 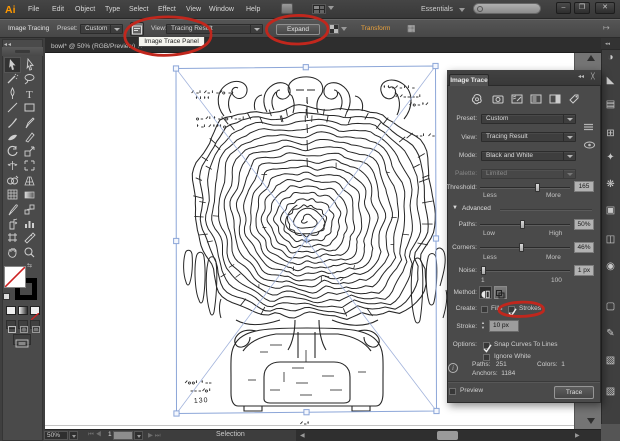 I want to click on svg-text: 130, so click(x=201, y=401).